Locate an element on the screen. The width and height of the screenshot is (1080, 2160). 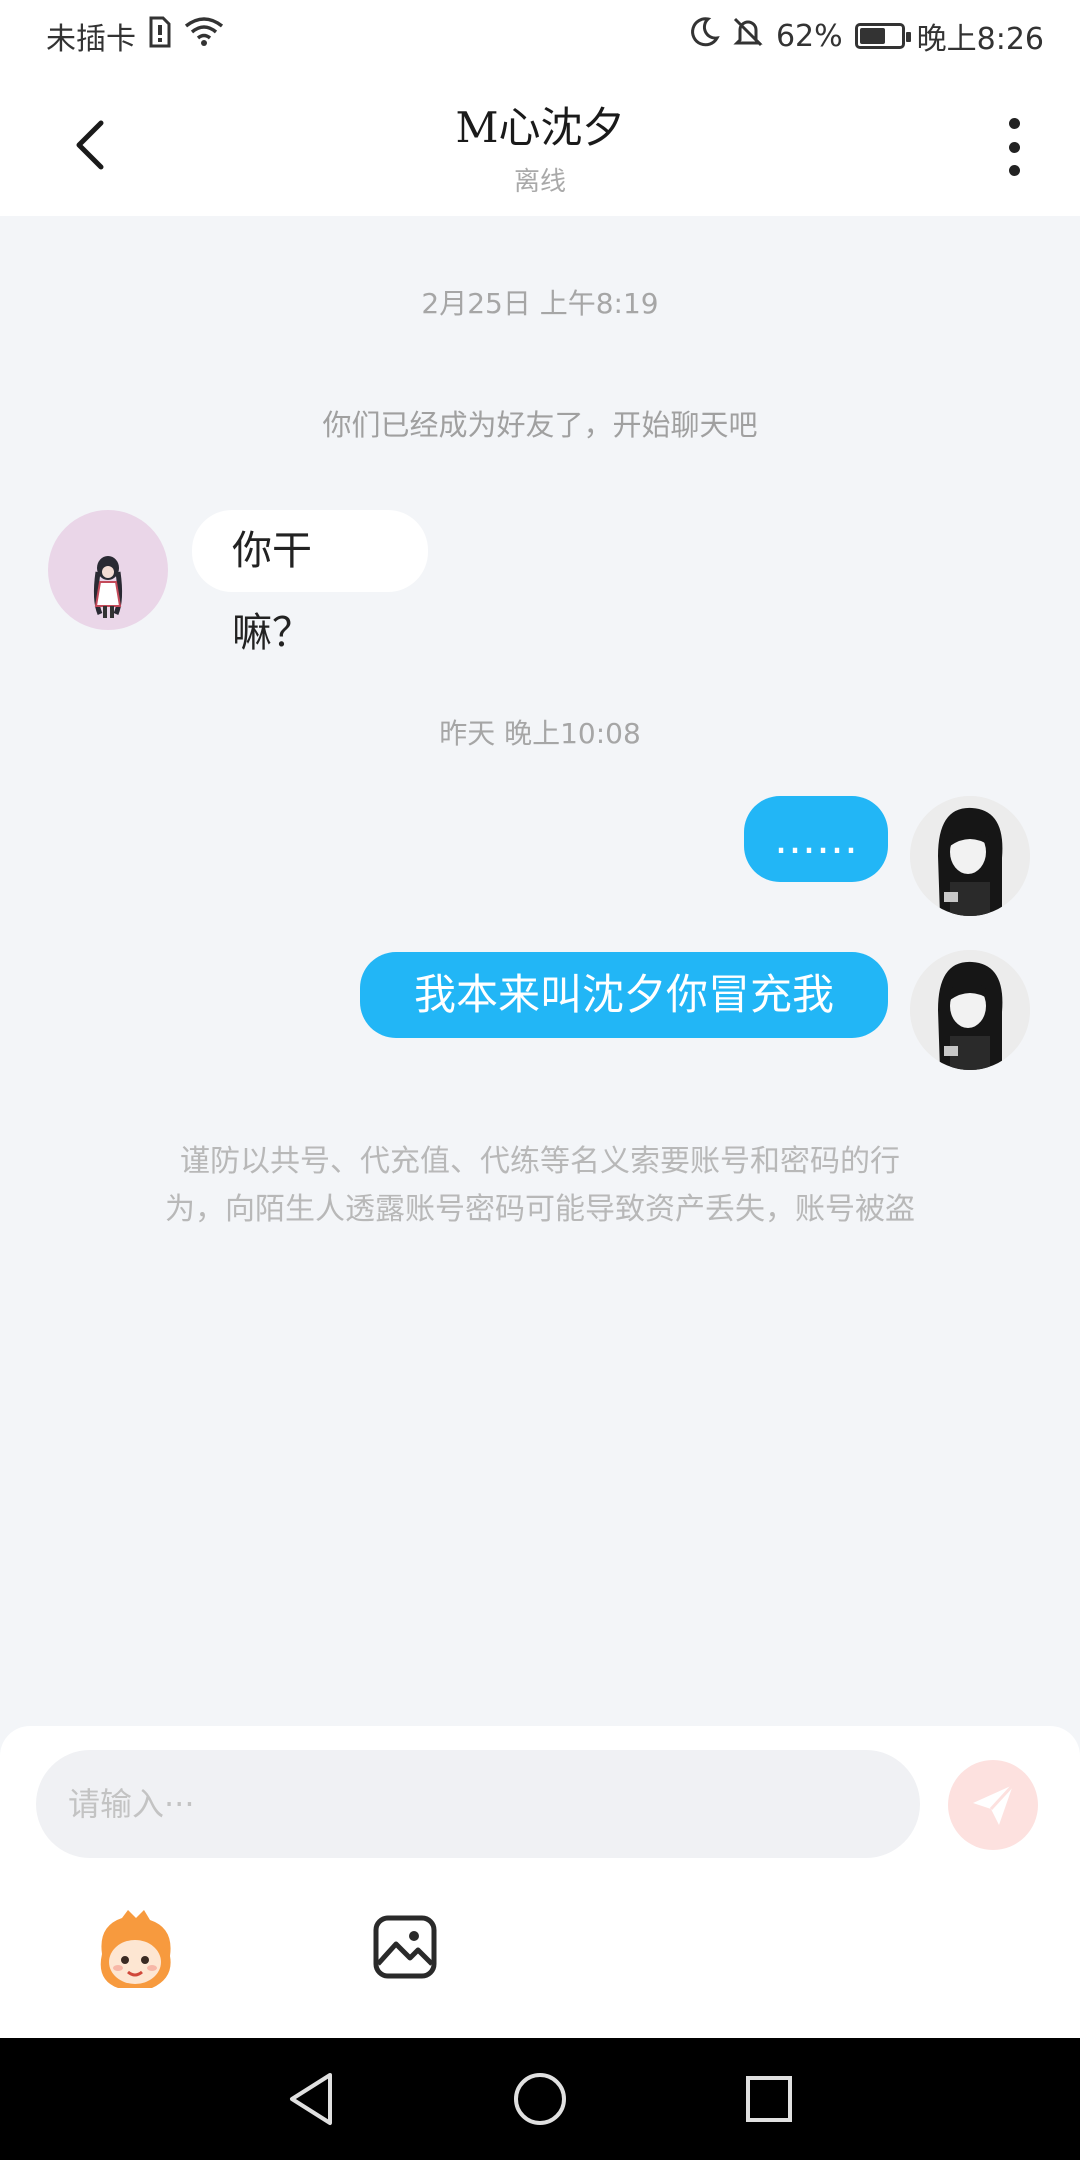
nav-back-icon is located at coordinates (311, 2099).